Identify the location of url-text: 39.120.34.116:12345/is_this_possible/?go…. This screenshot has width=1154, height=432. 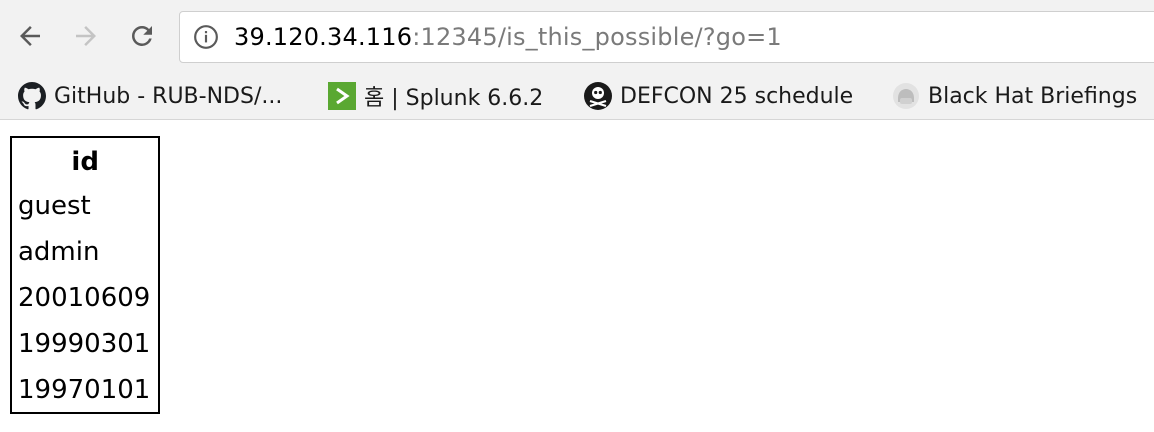
(508, 37).